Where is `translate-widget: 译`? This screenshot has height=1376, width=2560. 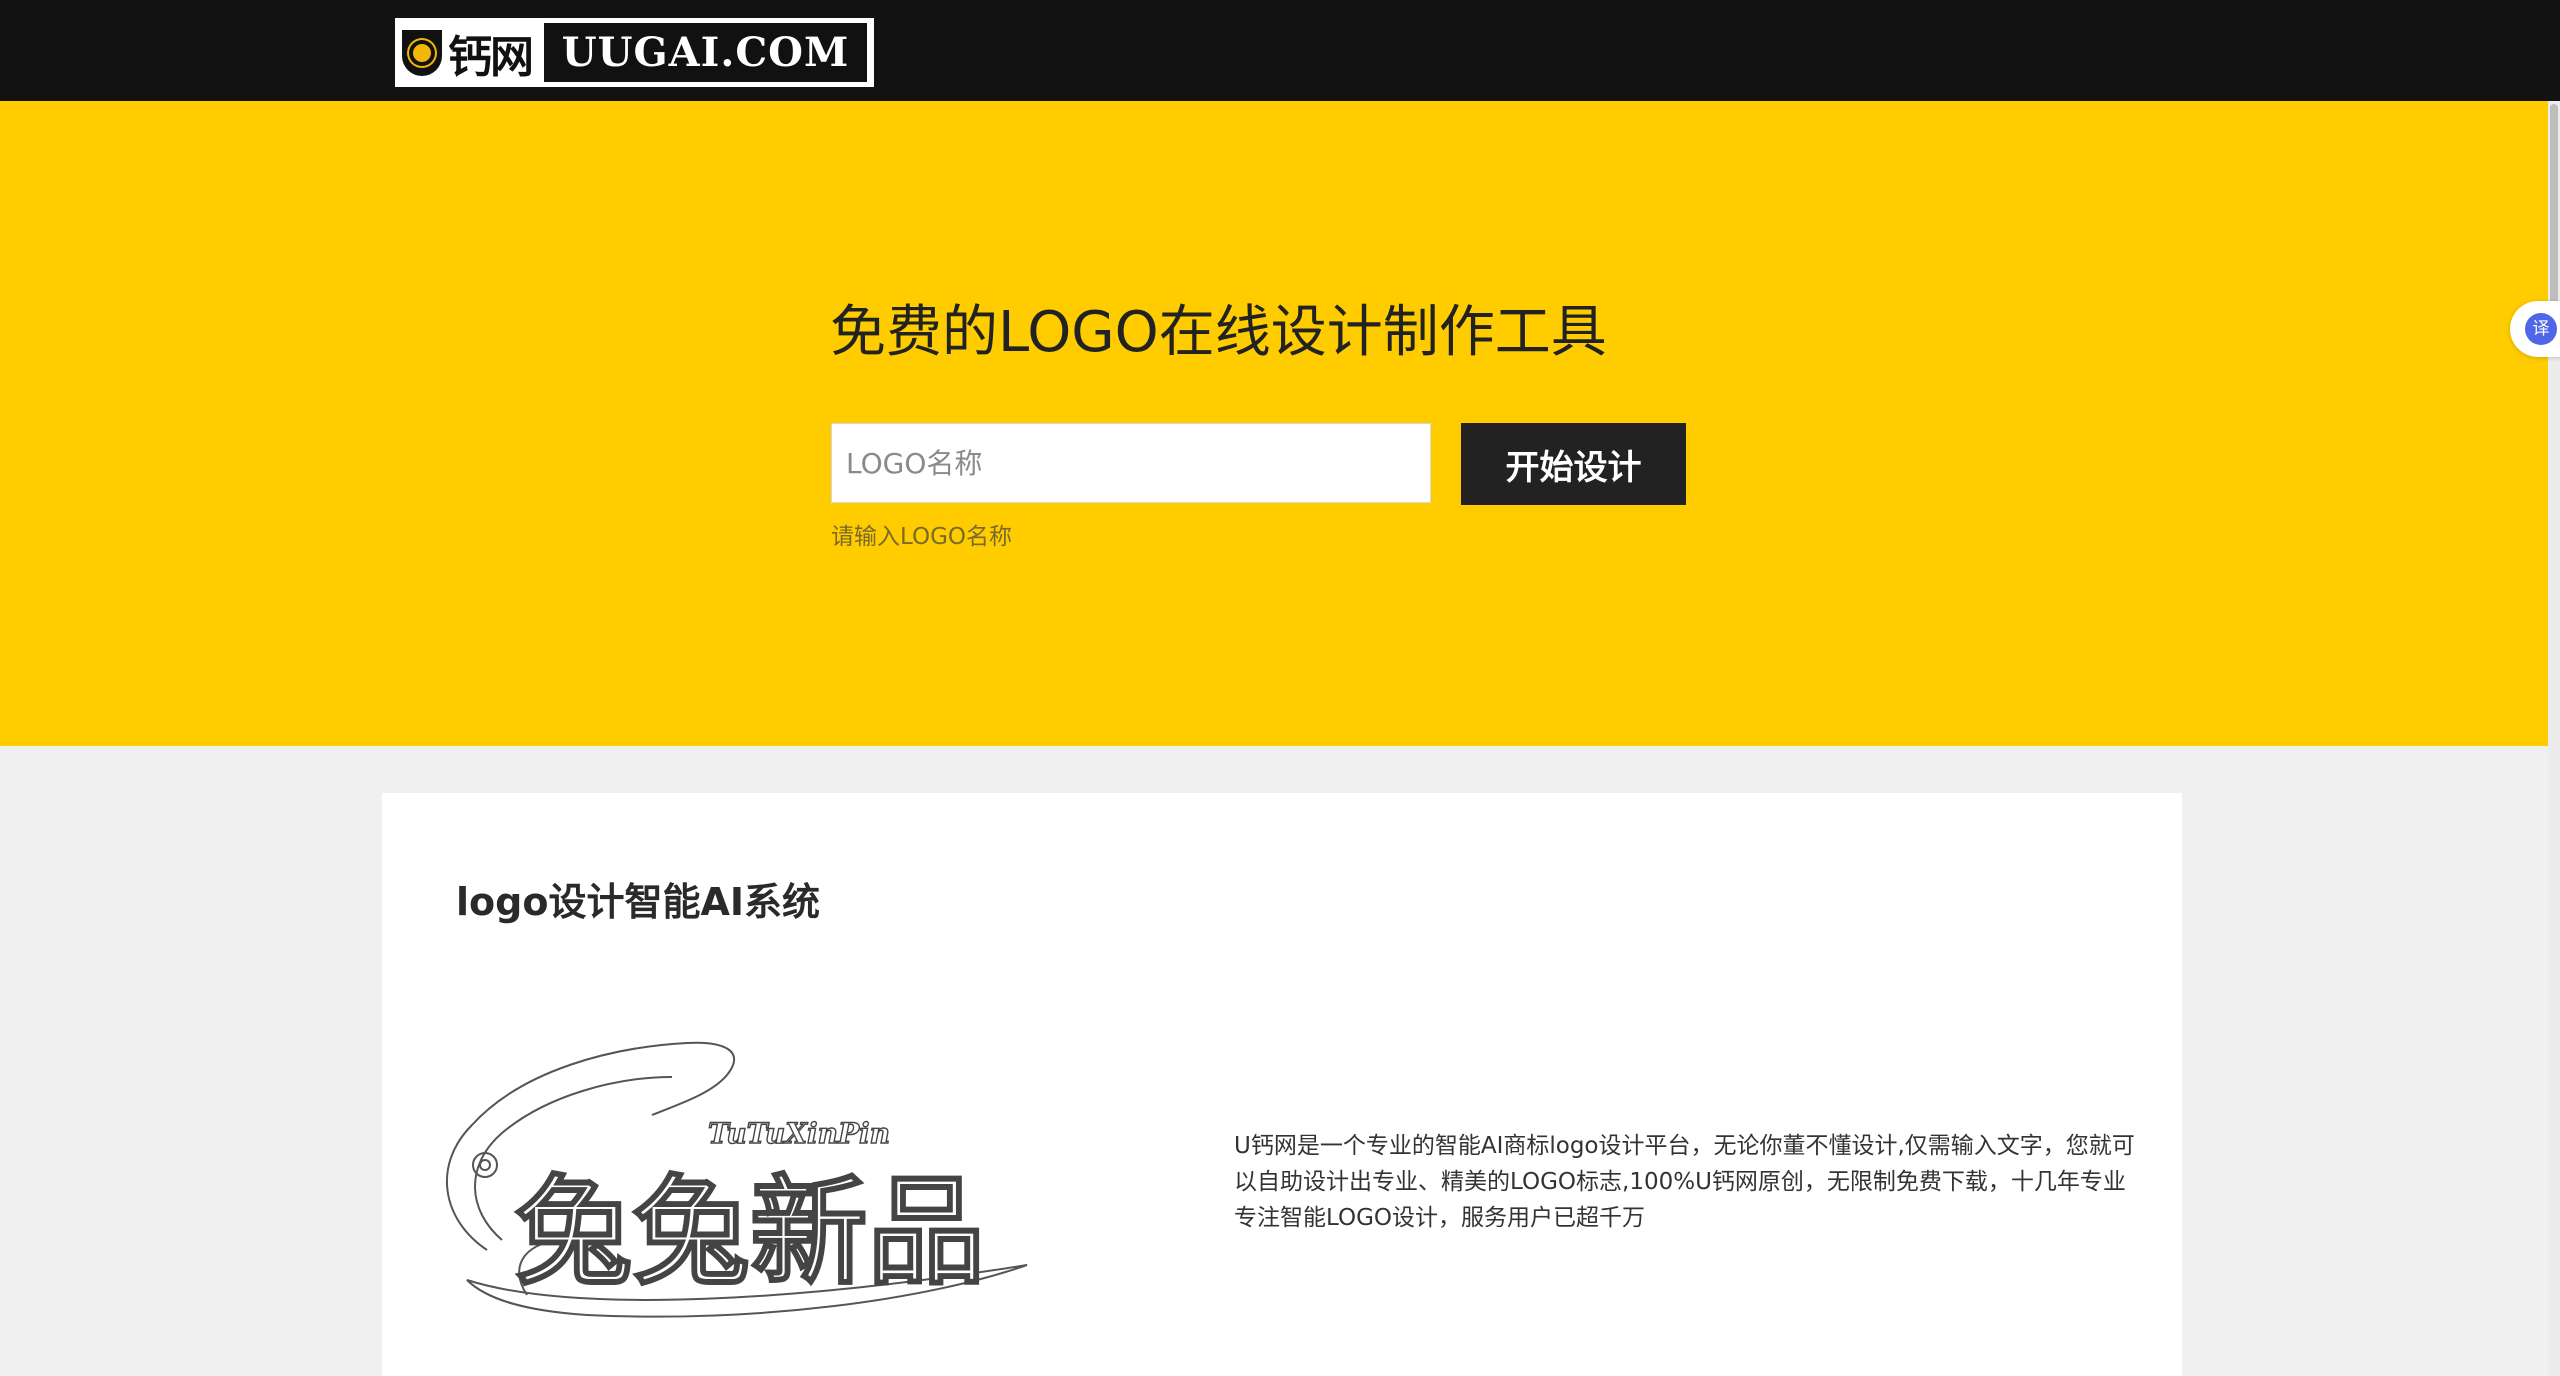 translate-widget: 译 is located at coordinates (2535, 329).